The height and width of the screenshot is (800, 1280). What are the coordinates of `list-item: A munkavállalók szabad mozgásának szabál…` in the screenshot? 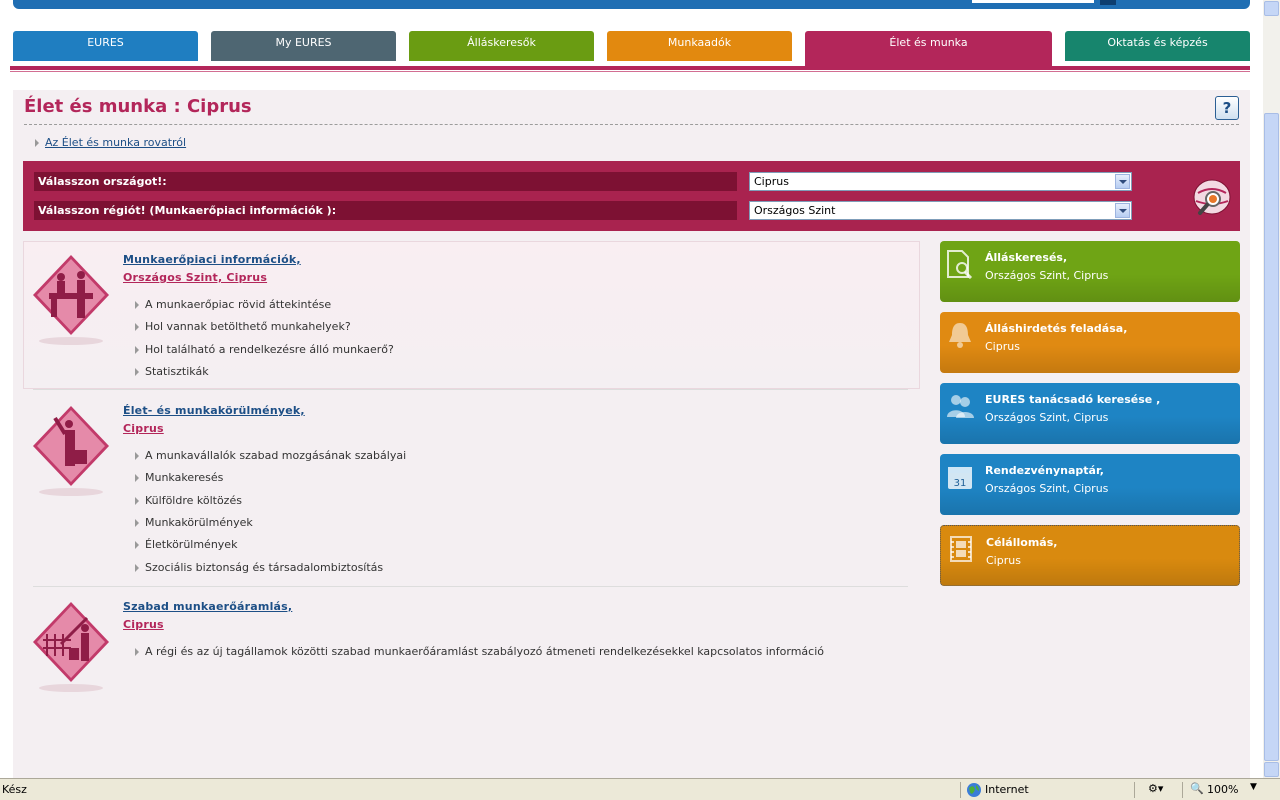 It's located at (275, 455).